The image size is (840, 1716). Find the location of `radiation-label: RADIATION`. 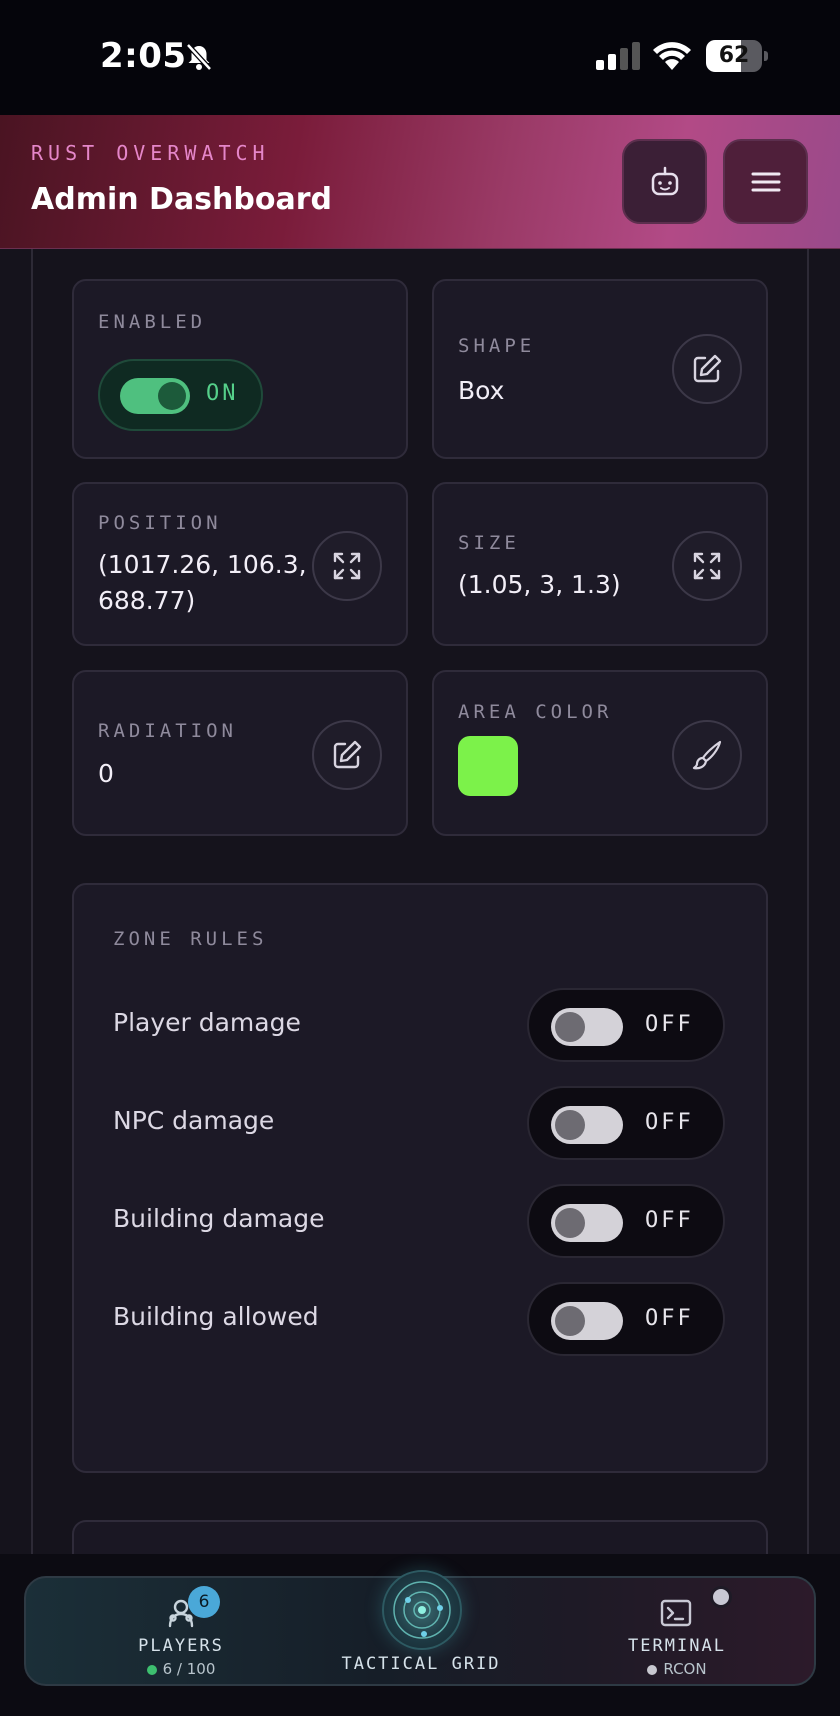

radiation-label: RADIATION is located at coordinates (167, 731).